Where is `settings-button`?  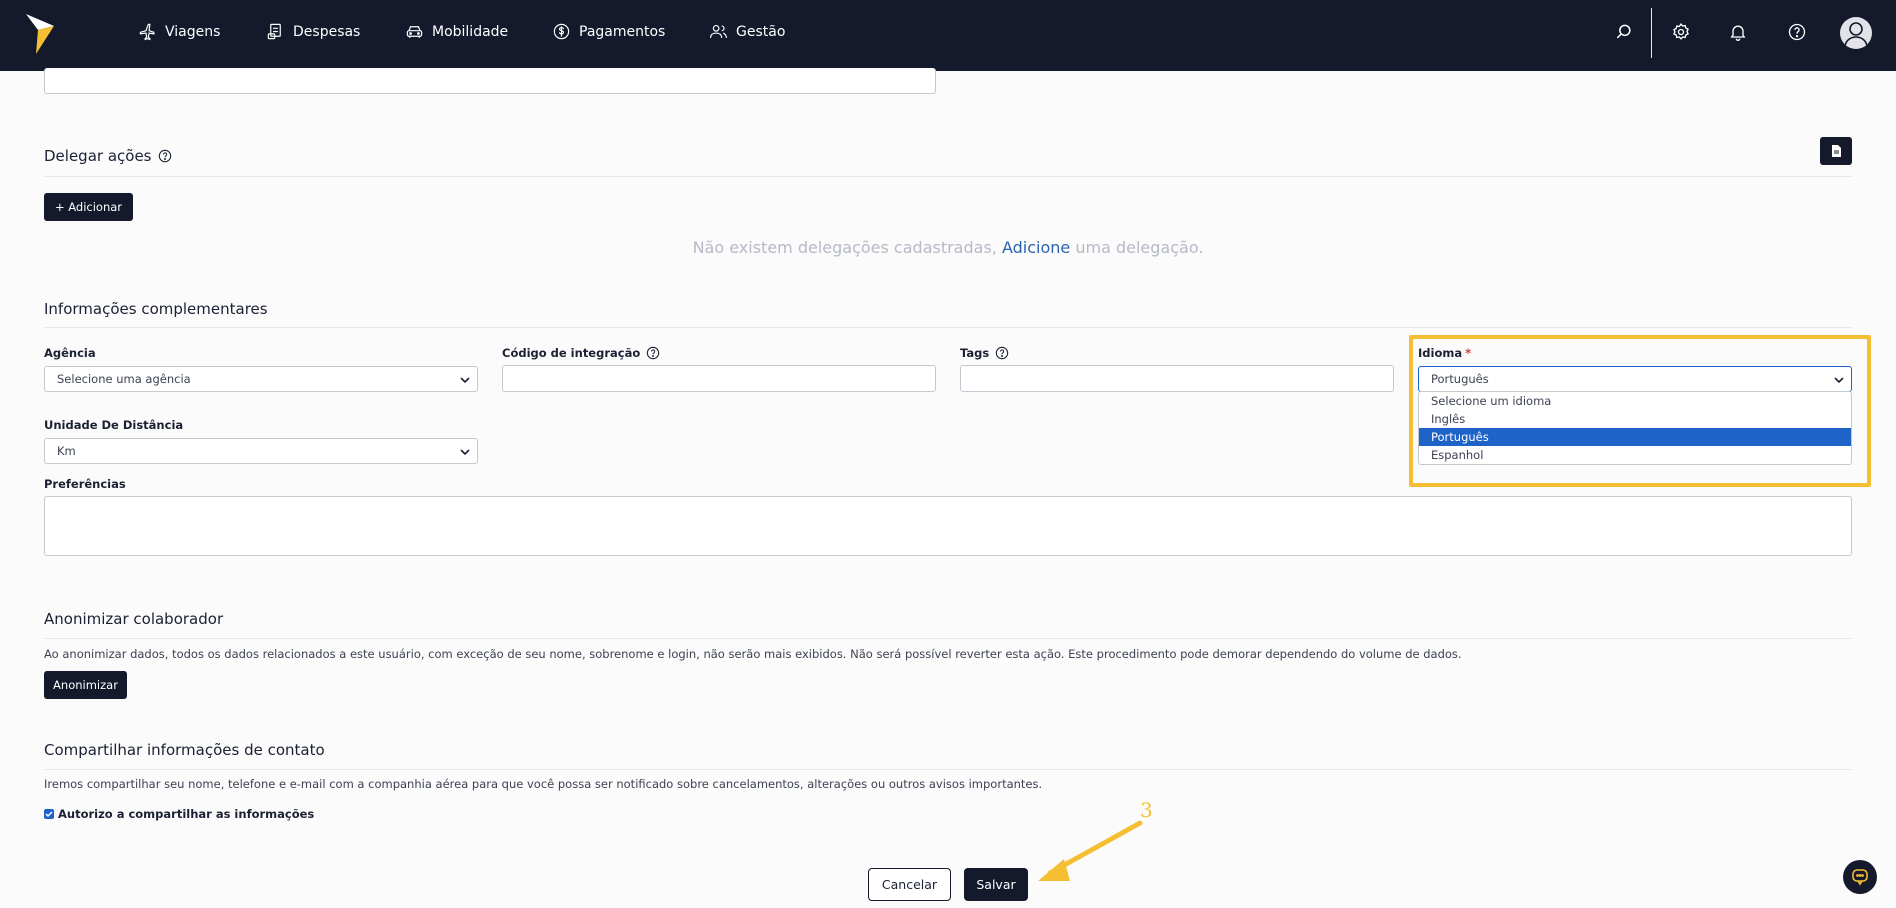 settings-button is located at coordinates (1681, 32).